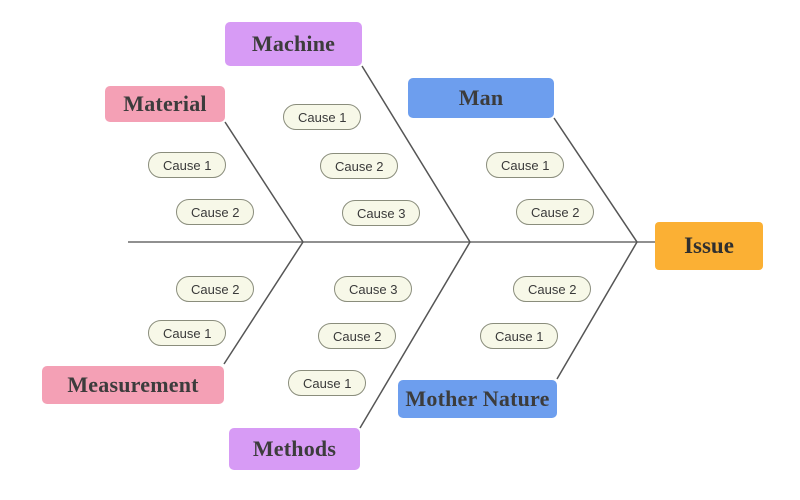  Describe the element at coordinates (294, 449) in the screenshot. I see `category-label-methods: Methods` at that location.